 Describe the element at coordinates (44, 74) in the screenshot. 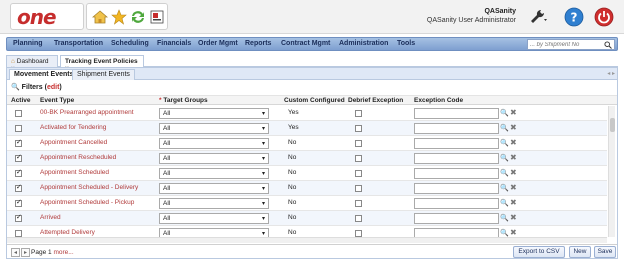

I see `tab-movement-events: Movement Events` at that location.